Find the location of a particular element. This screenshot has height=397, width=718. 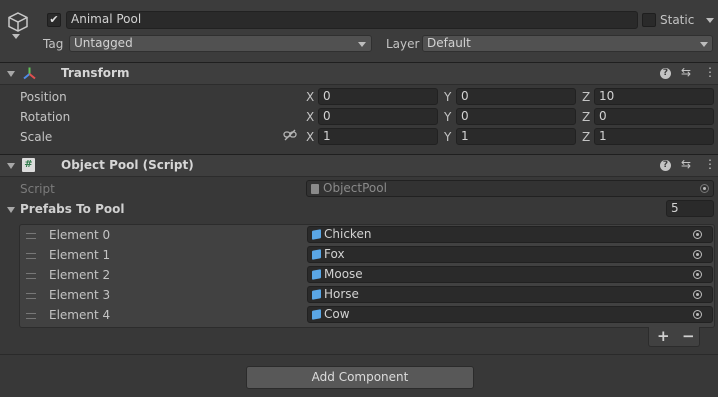

element-4-value: Cow is located at coordinates (337, 314).